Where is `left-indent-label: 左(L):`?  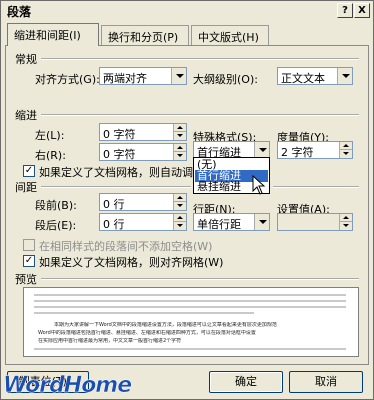
left-indent-label: 左(L): is located at coordinates (50, 135).